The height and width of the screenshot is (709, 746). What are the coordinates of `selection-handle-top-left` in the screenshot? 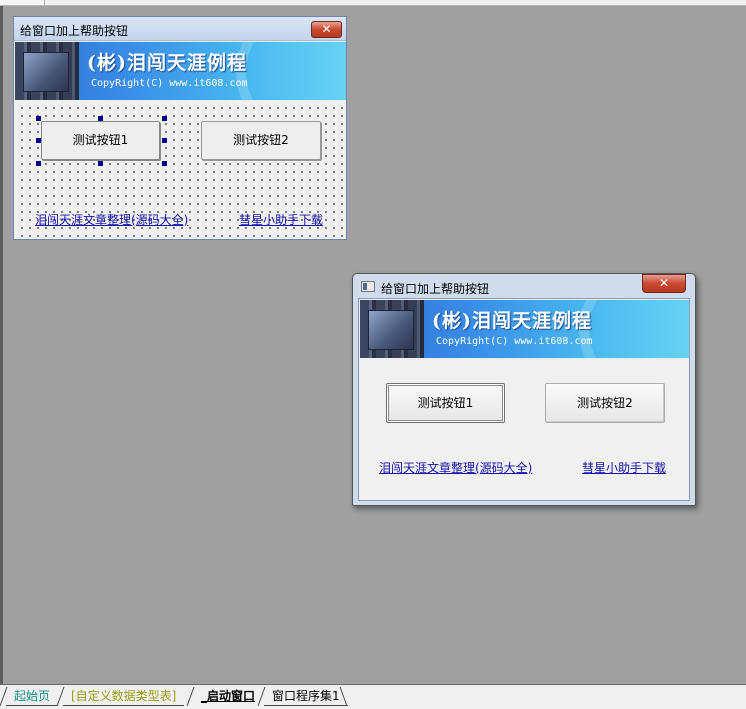 It's located at (38, 118).